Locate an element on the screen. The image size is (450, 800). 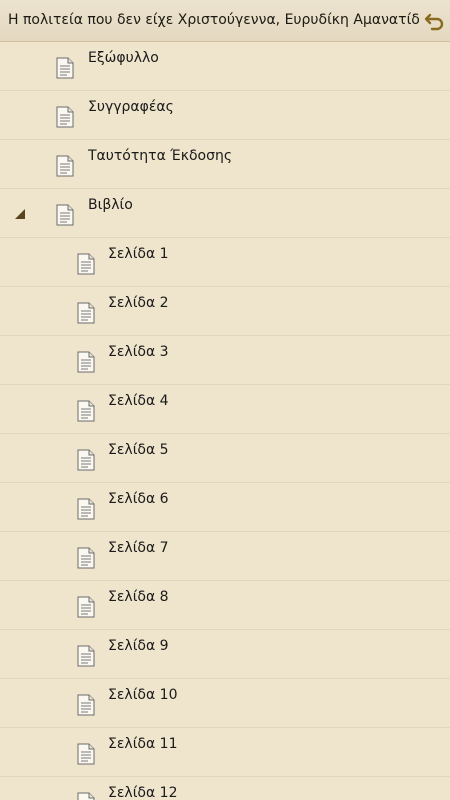
toc-item-book: Βιβλίο is located at coordinates (225, 213).